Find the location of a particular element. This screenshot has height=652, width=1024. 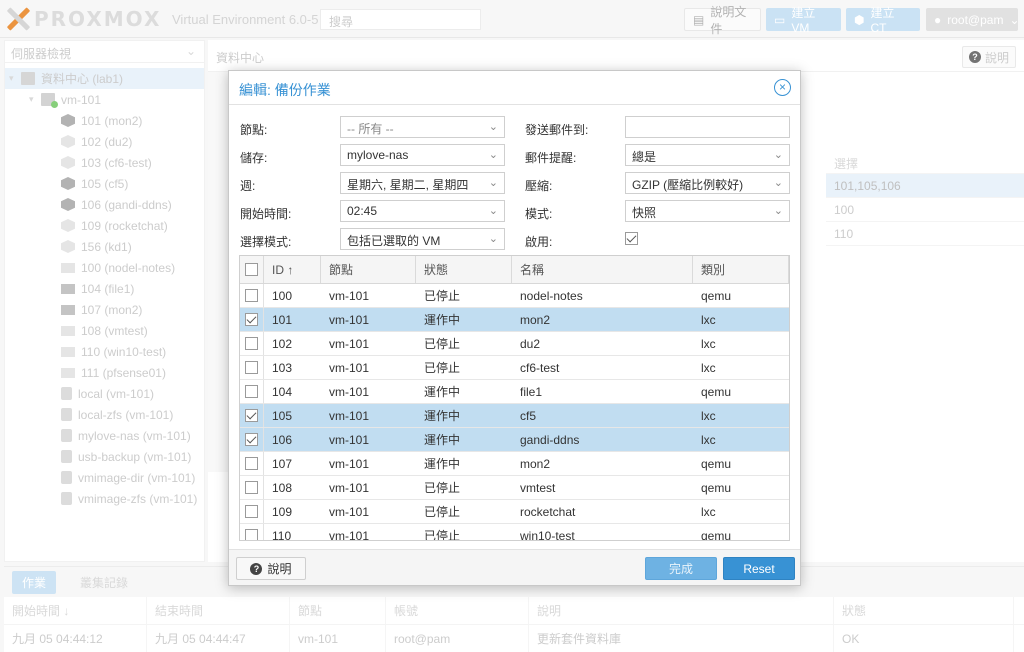

email-notify-label: 郵件提醒: is located at coordinates (551, 158).